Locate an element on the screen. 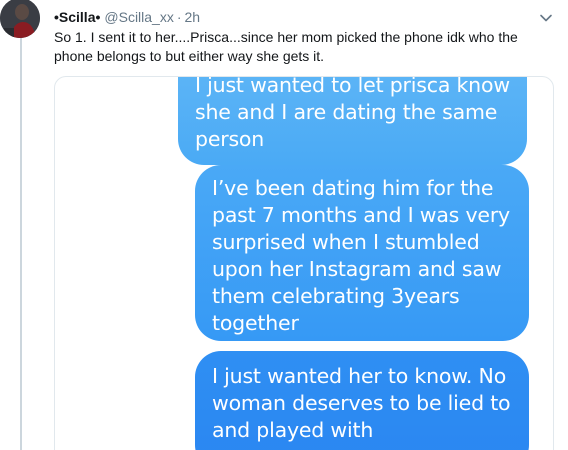 Image resolution: width=568 pixels, height=450 pixels. message-line: together is located at coordinates (255, 323).